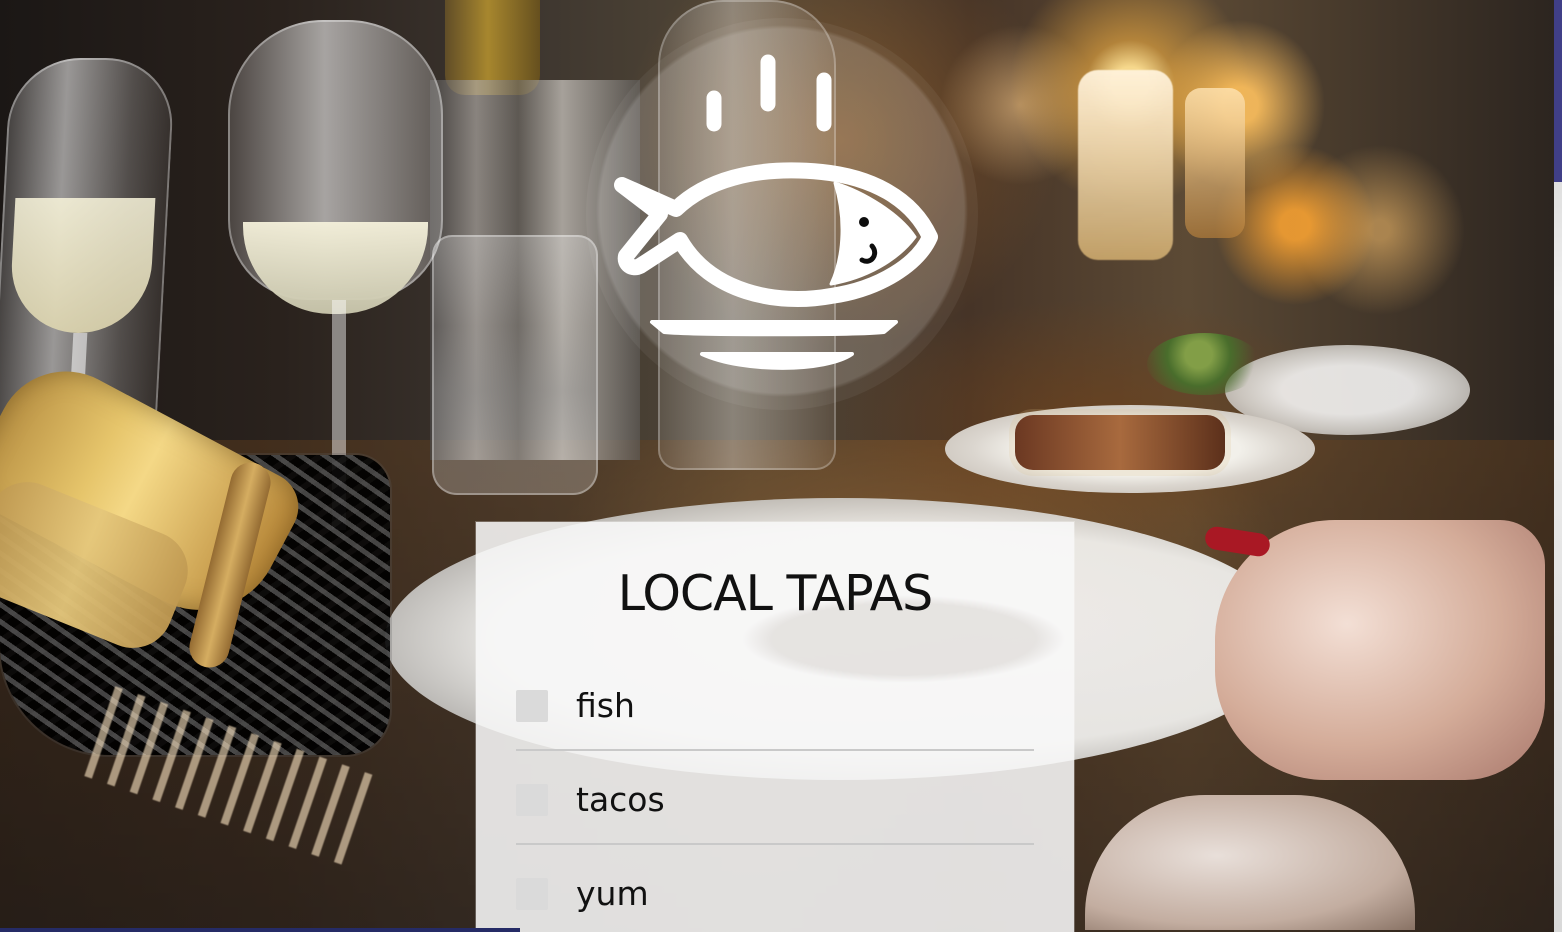  I want to click on garnish-background, so click(1204, 364).